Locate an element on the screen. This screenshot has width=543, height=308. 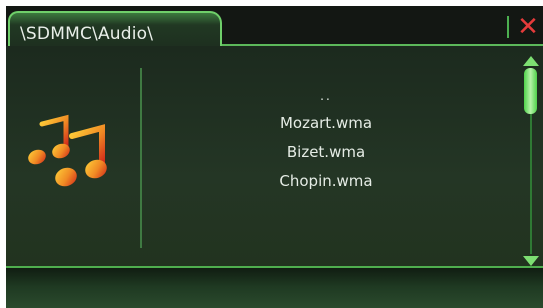
bottom-bar is located at coordinates (274, 287).